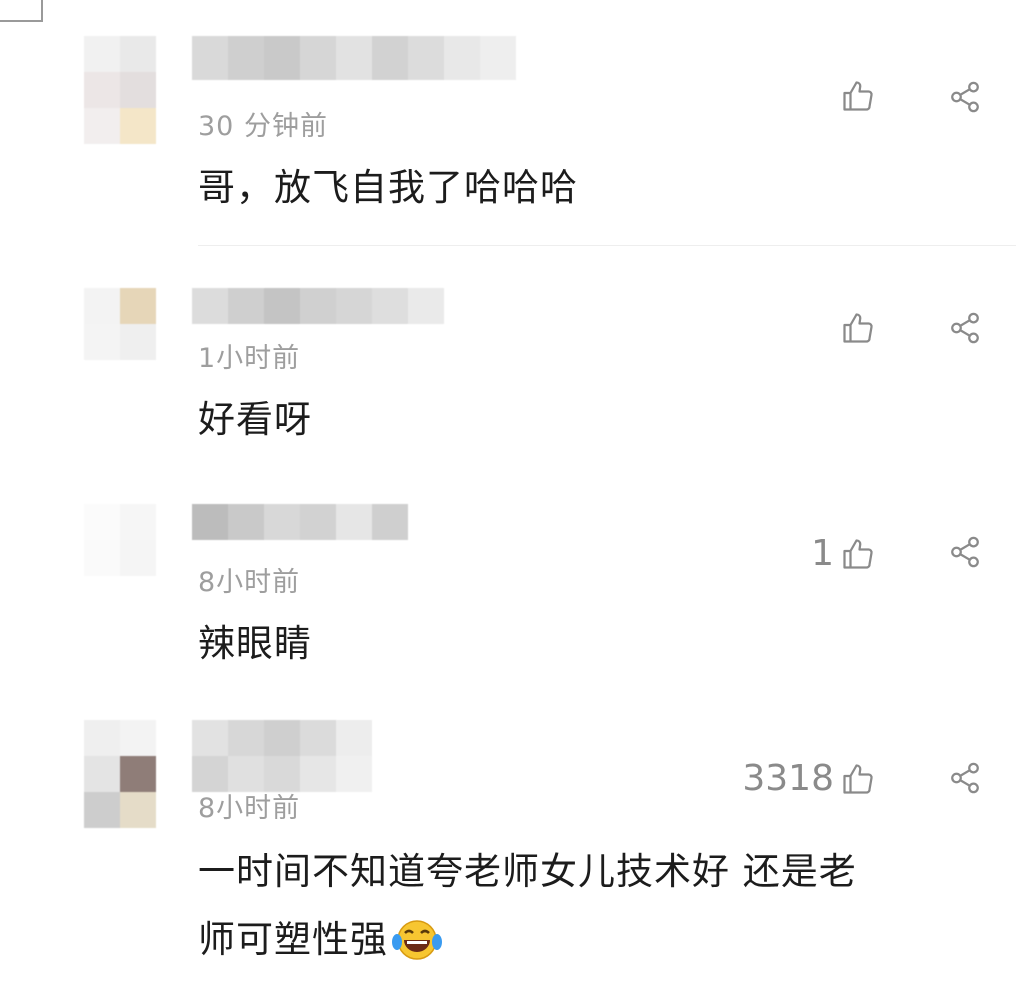 This screenshot has width=1016, height=996. Describe the element at coordinates (249, 358) in the screenshot. I see `comment-timestamp: 1小时前` at that location.